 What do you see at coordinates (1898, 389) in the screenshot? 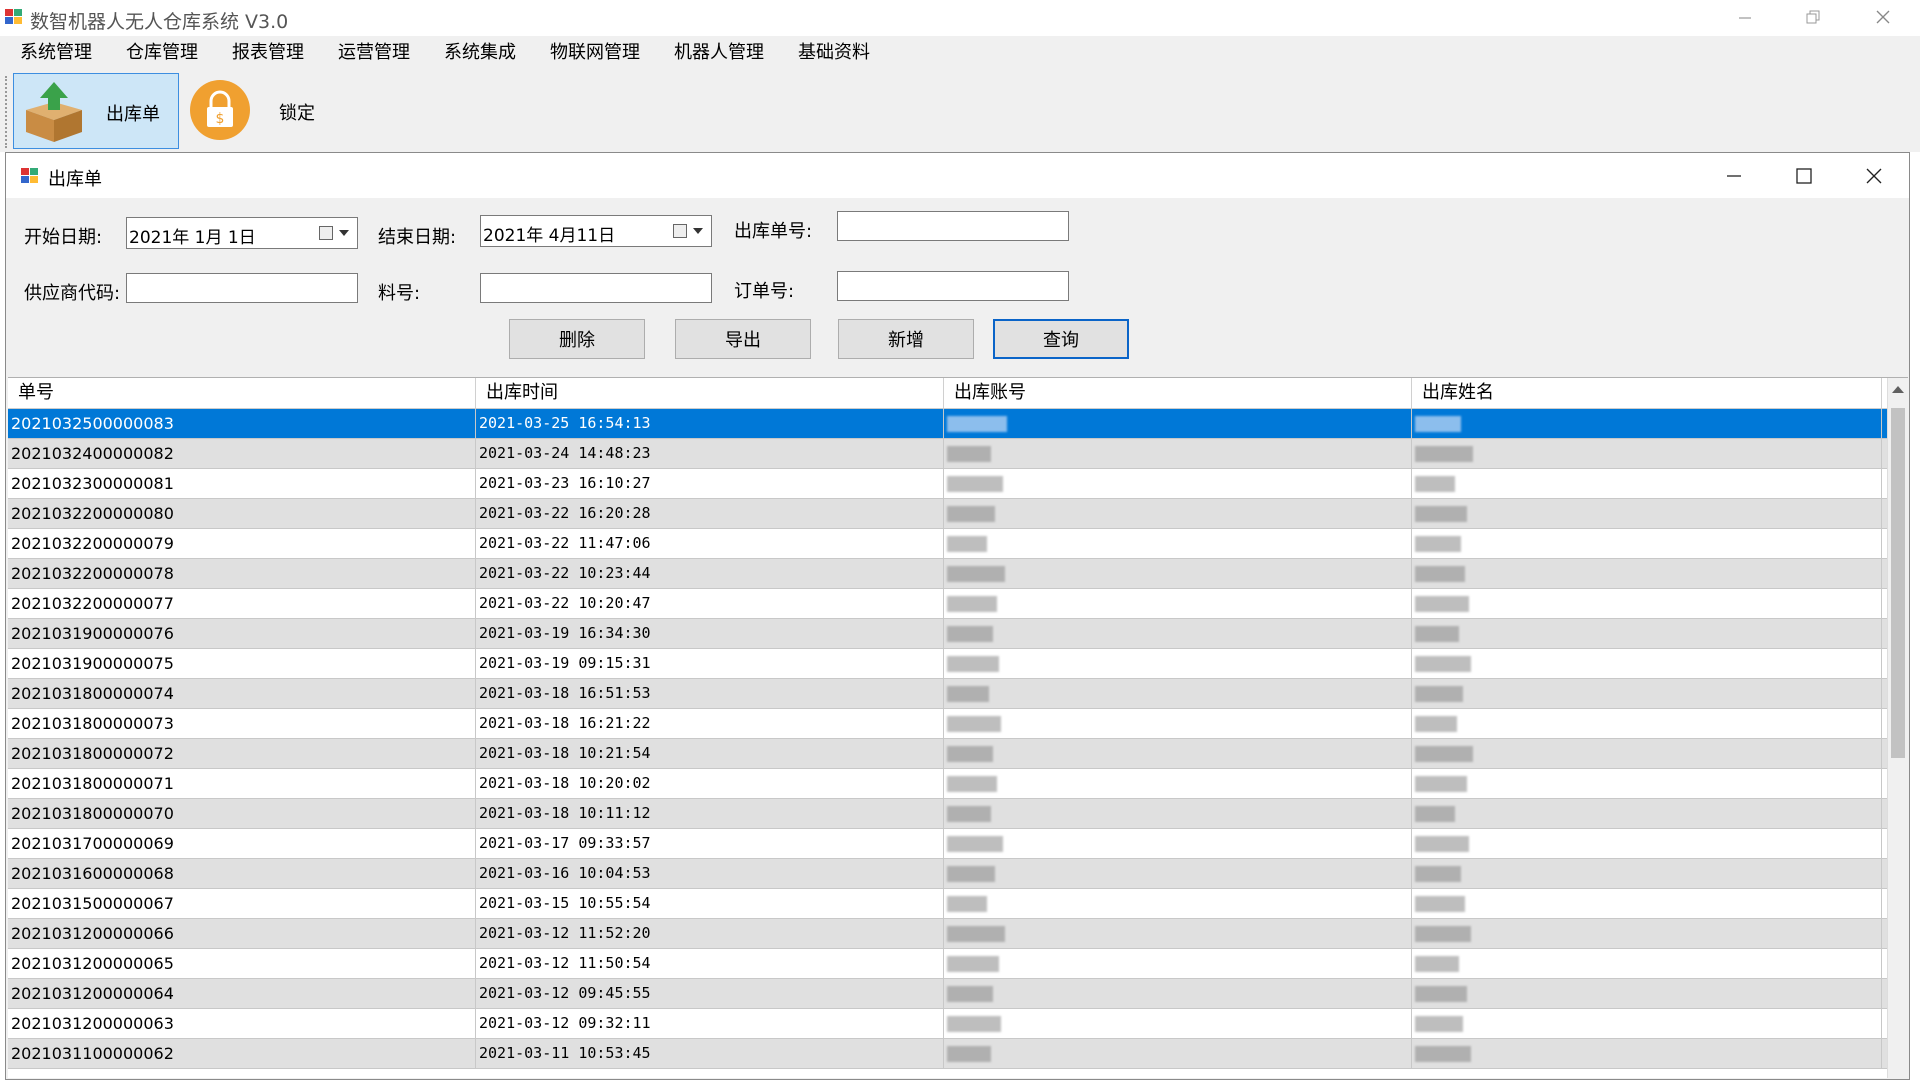
I see `scroll-up-icon` at bounding box center [1898, 389].